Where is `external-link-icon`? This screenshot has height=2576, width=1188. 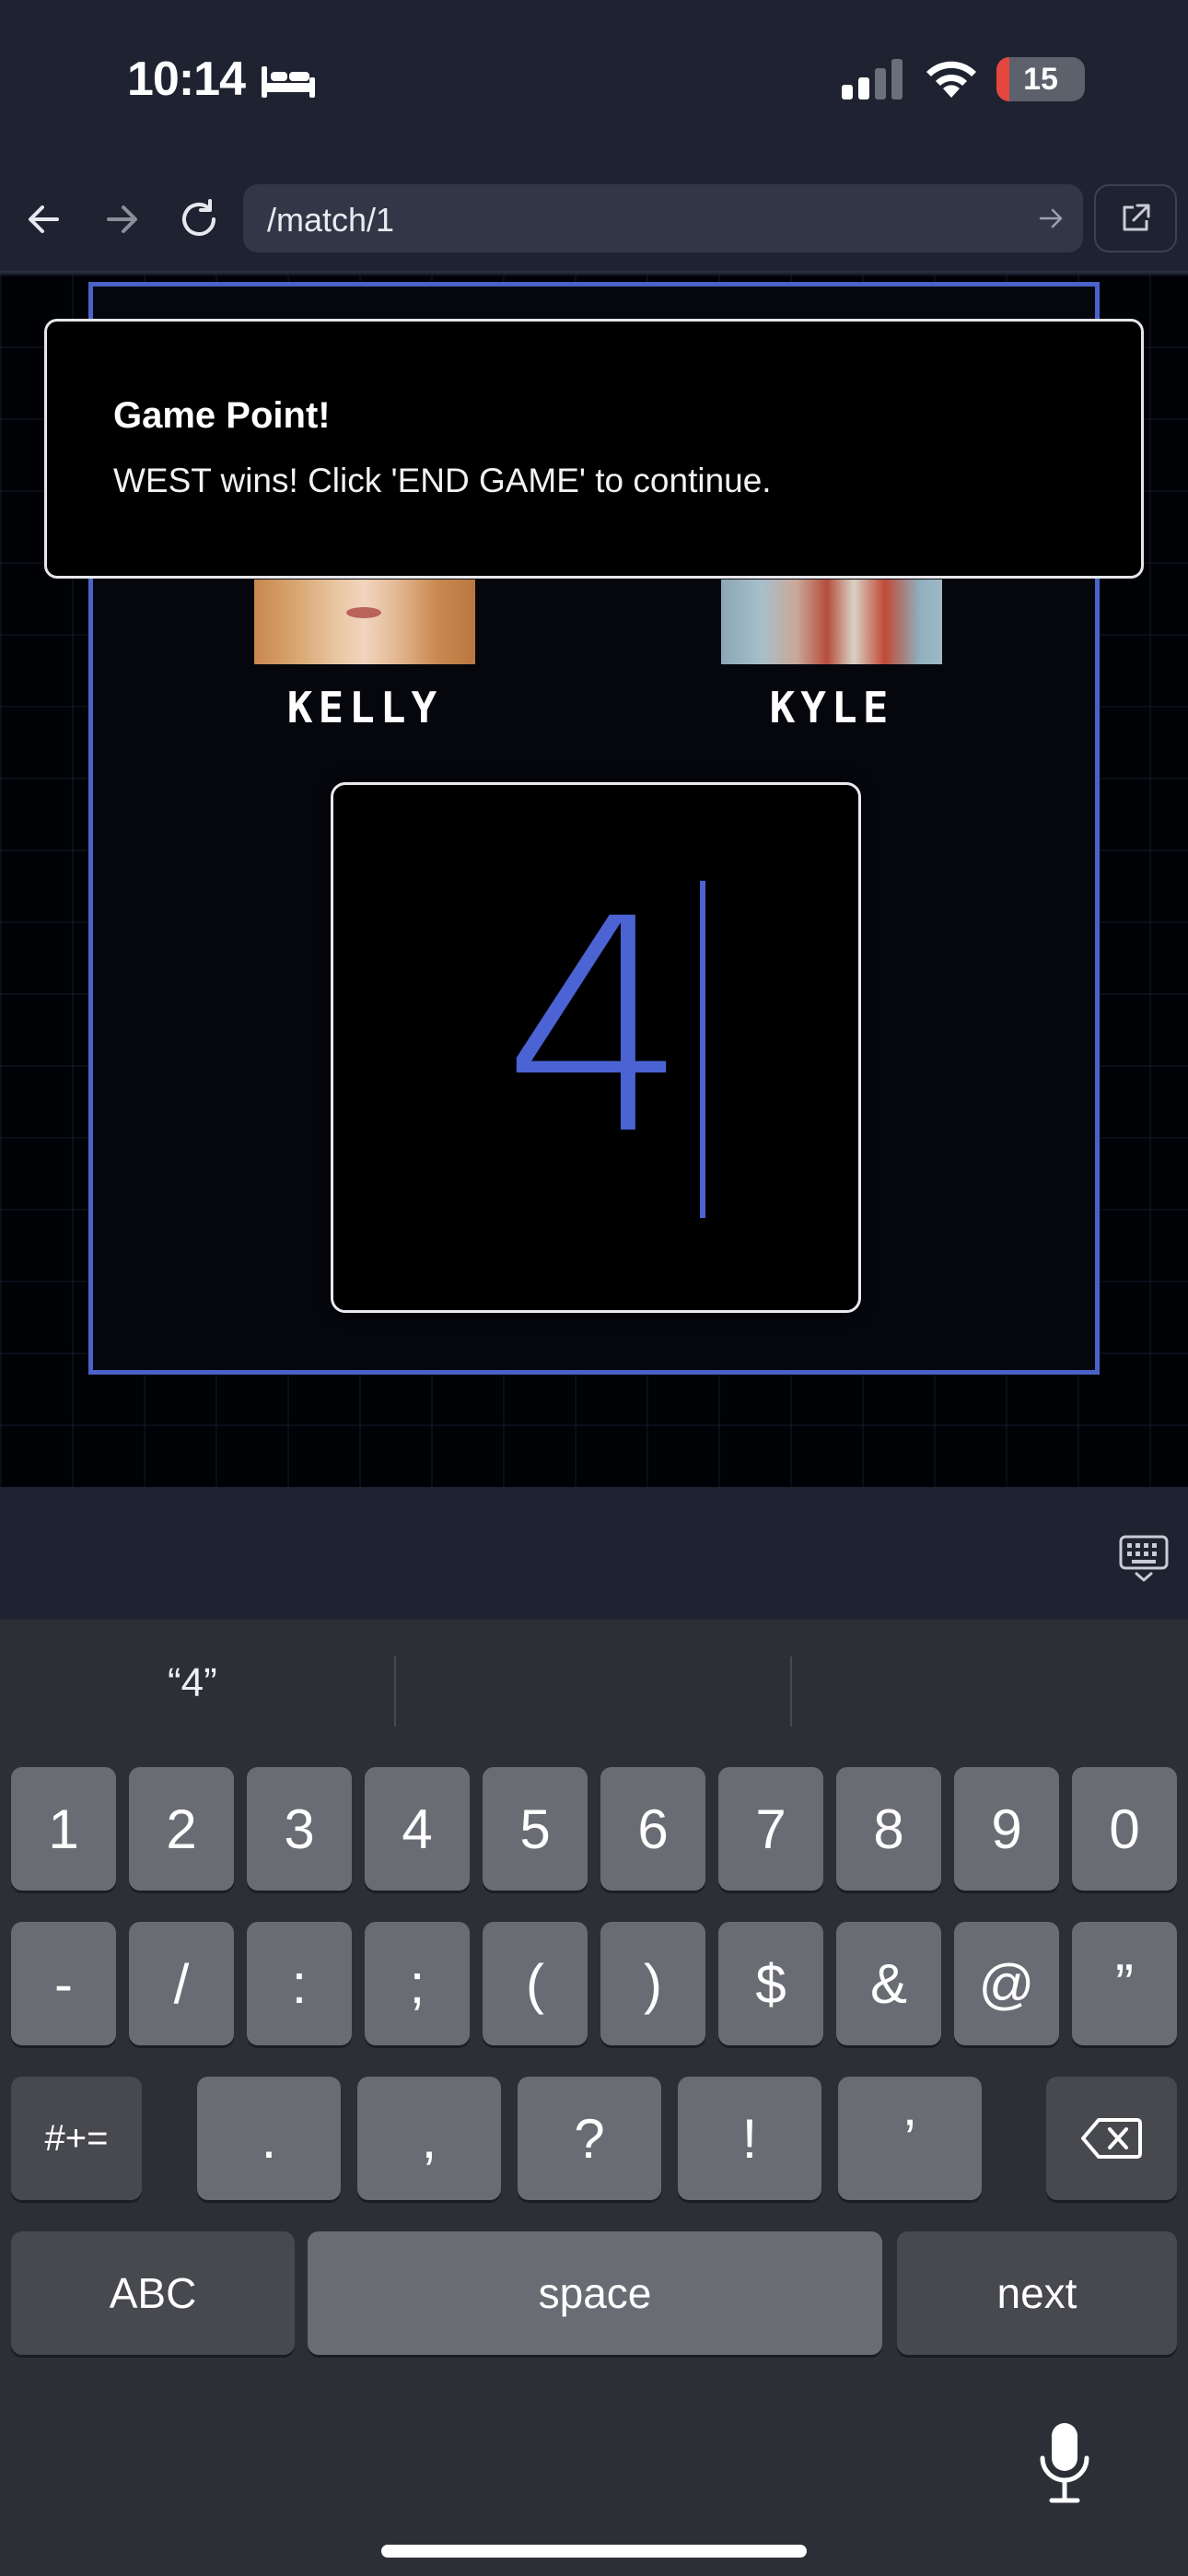
external-link-icon is located at coordinates (1136, 217).